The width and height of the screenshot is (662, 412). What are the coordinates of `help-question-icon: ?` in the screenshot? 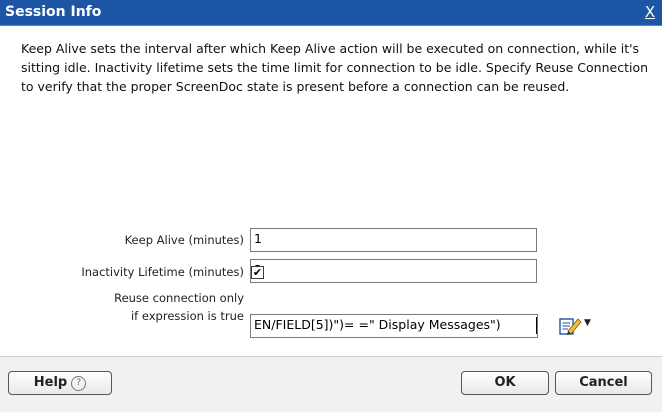 It's located at (79, 383).